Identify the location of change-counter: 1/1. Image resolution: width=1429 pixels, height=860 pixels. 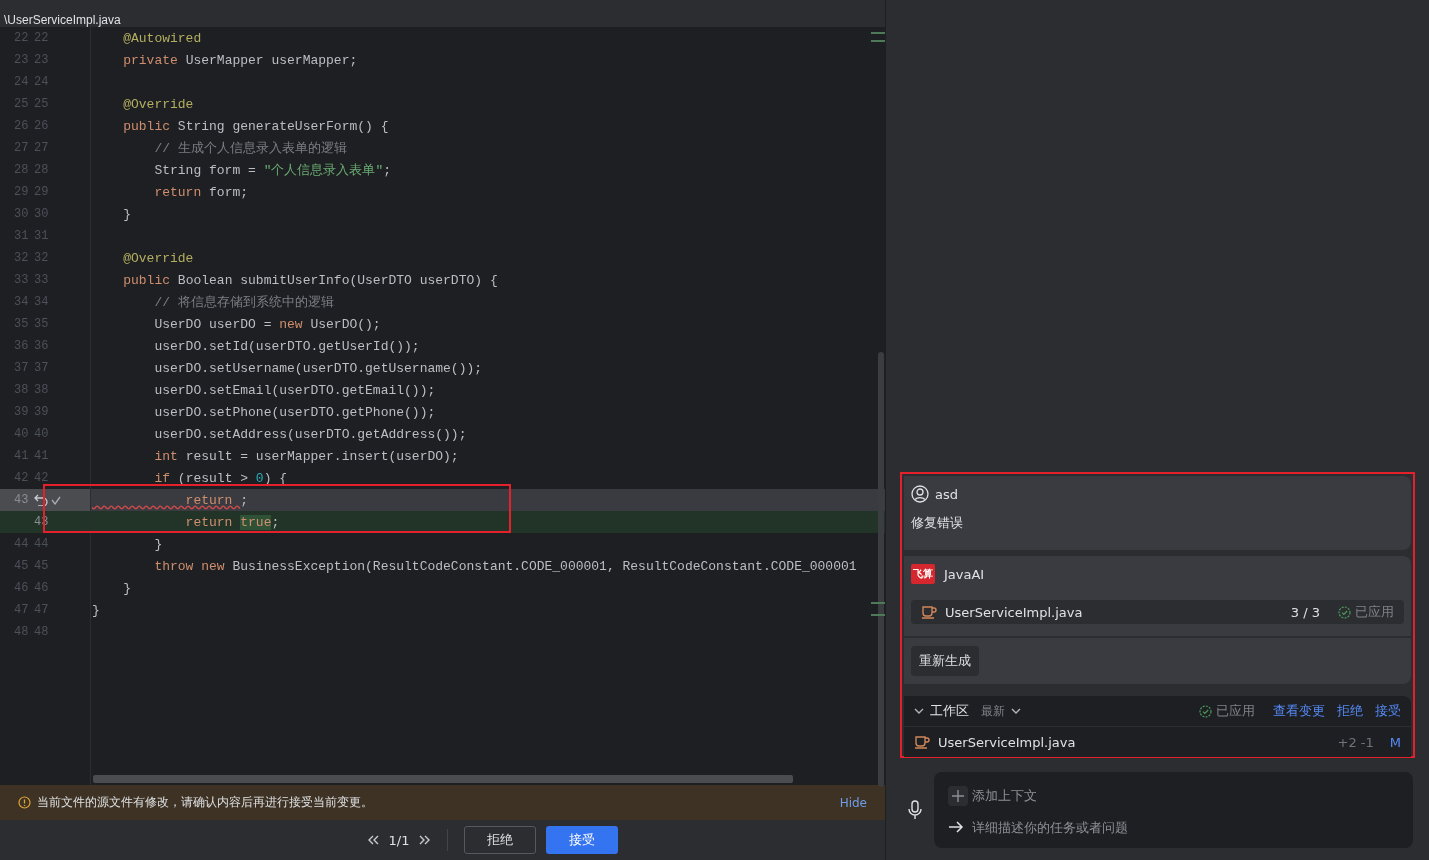
(399, 840).